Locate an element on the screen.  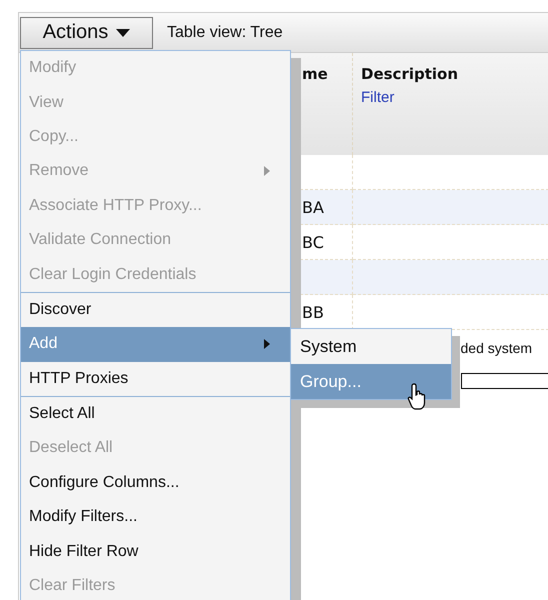
menu-item: Hide Filter Row is located at coordinates (155, 551).